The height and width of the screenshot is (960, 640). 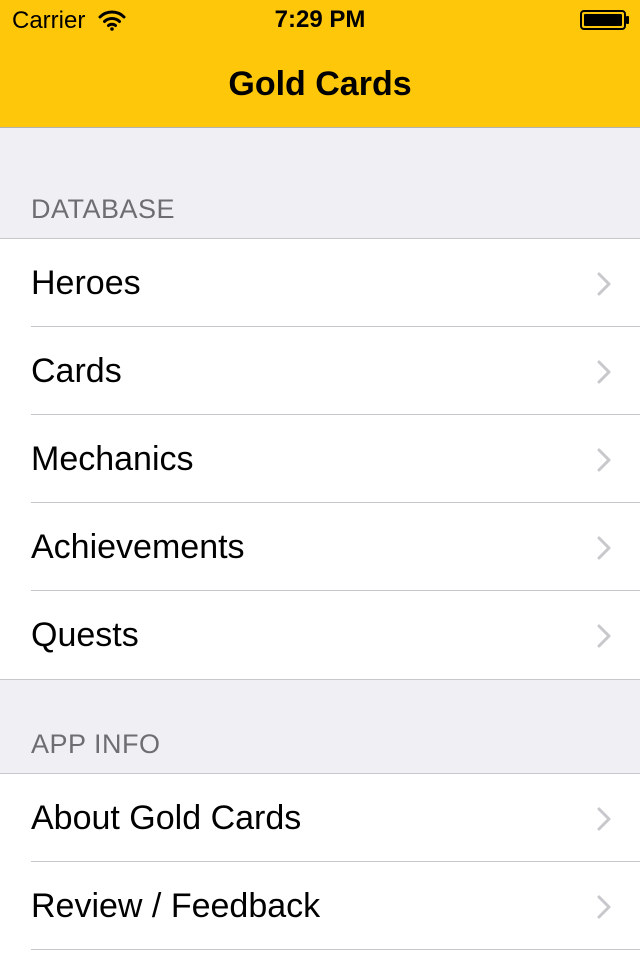 I want to click on list-item-cards: Cards, so click(x=320, y=371).